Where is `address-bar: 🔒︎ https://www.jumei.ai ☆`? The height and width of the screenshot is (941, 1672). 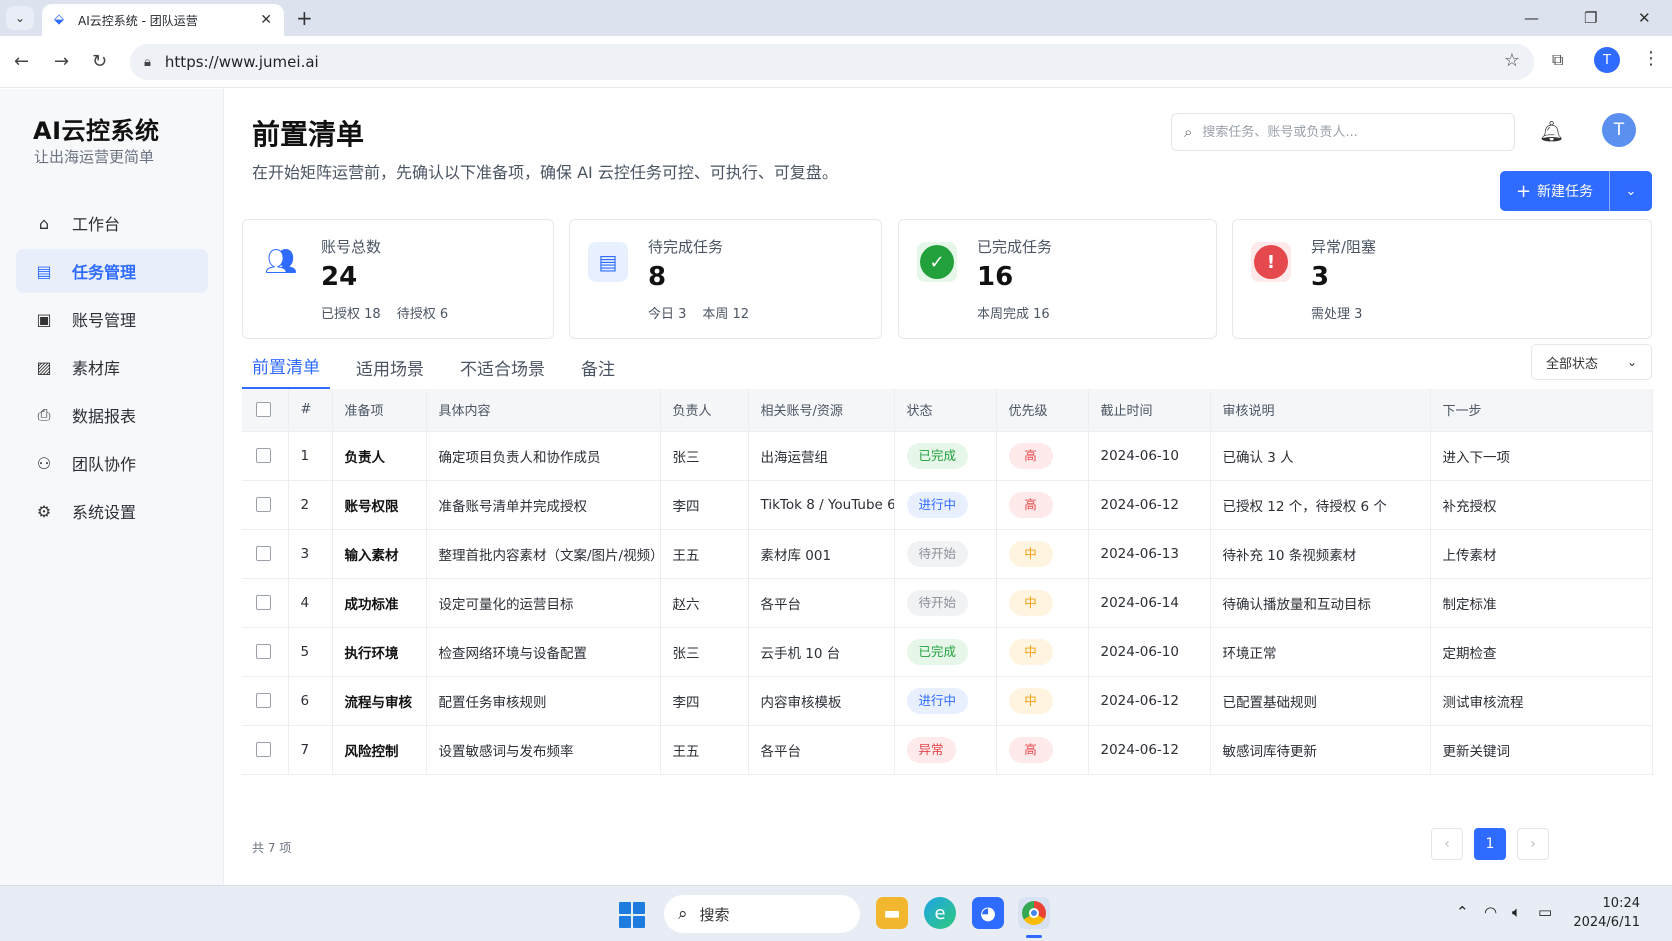 address-bar: 🔒︎ https://www.jumei.ai ☆ is located at coordinates (832, 62).